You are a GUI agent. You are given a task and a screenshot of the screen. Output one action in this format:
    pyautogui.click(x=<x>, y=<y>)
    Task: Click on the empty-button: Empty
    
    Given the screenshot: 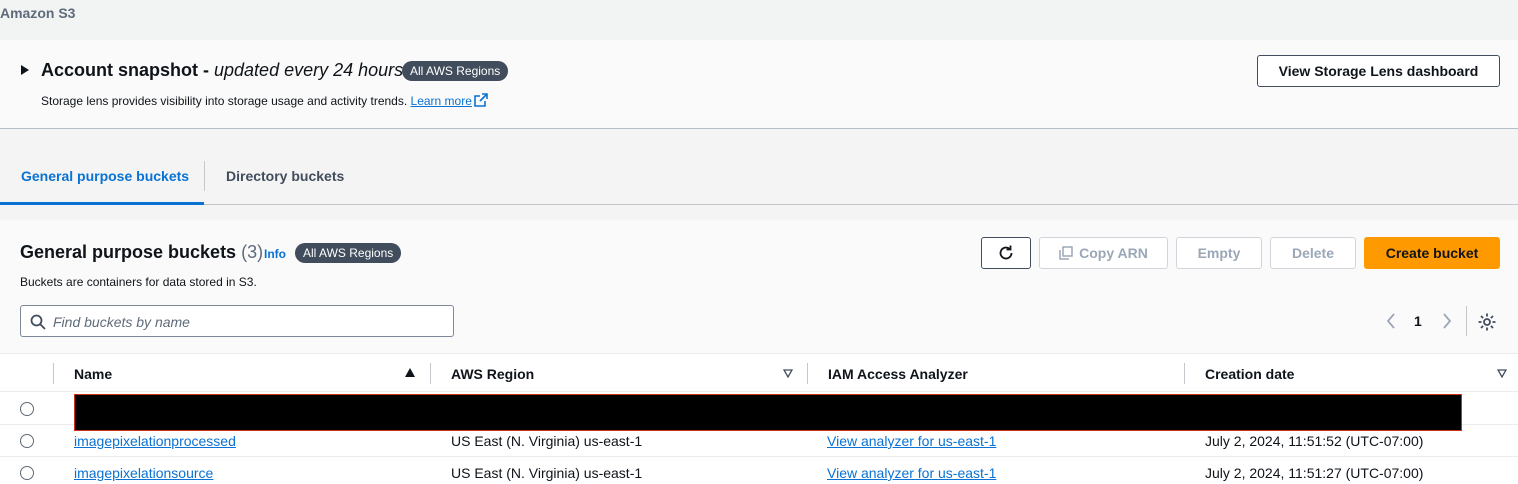 What is the action you would take?
    pyautogui.click(x=1219, y=253)
    